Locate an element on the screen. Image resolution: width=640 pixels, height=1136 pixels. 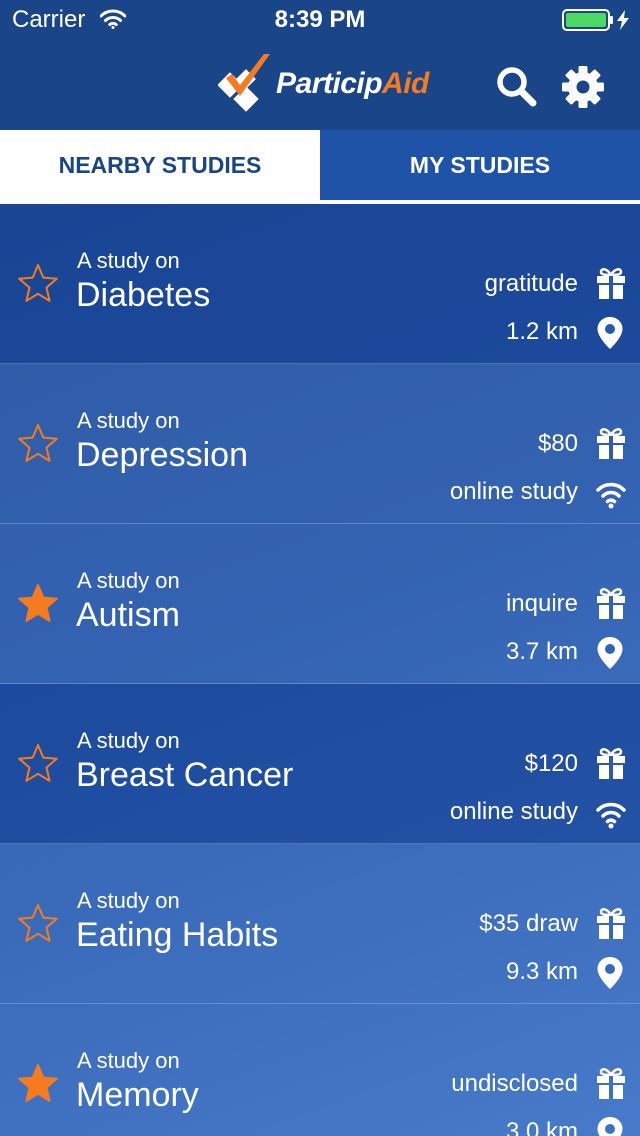
study-row: A study on Autism inquire 3.7 km is located at coordinates (320, 604).